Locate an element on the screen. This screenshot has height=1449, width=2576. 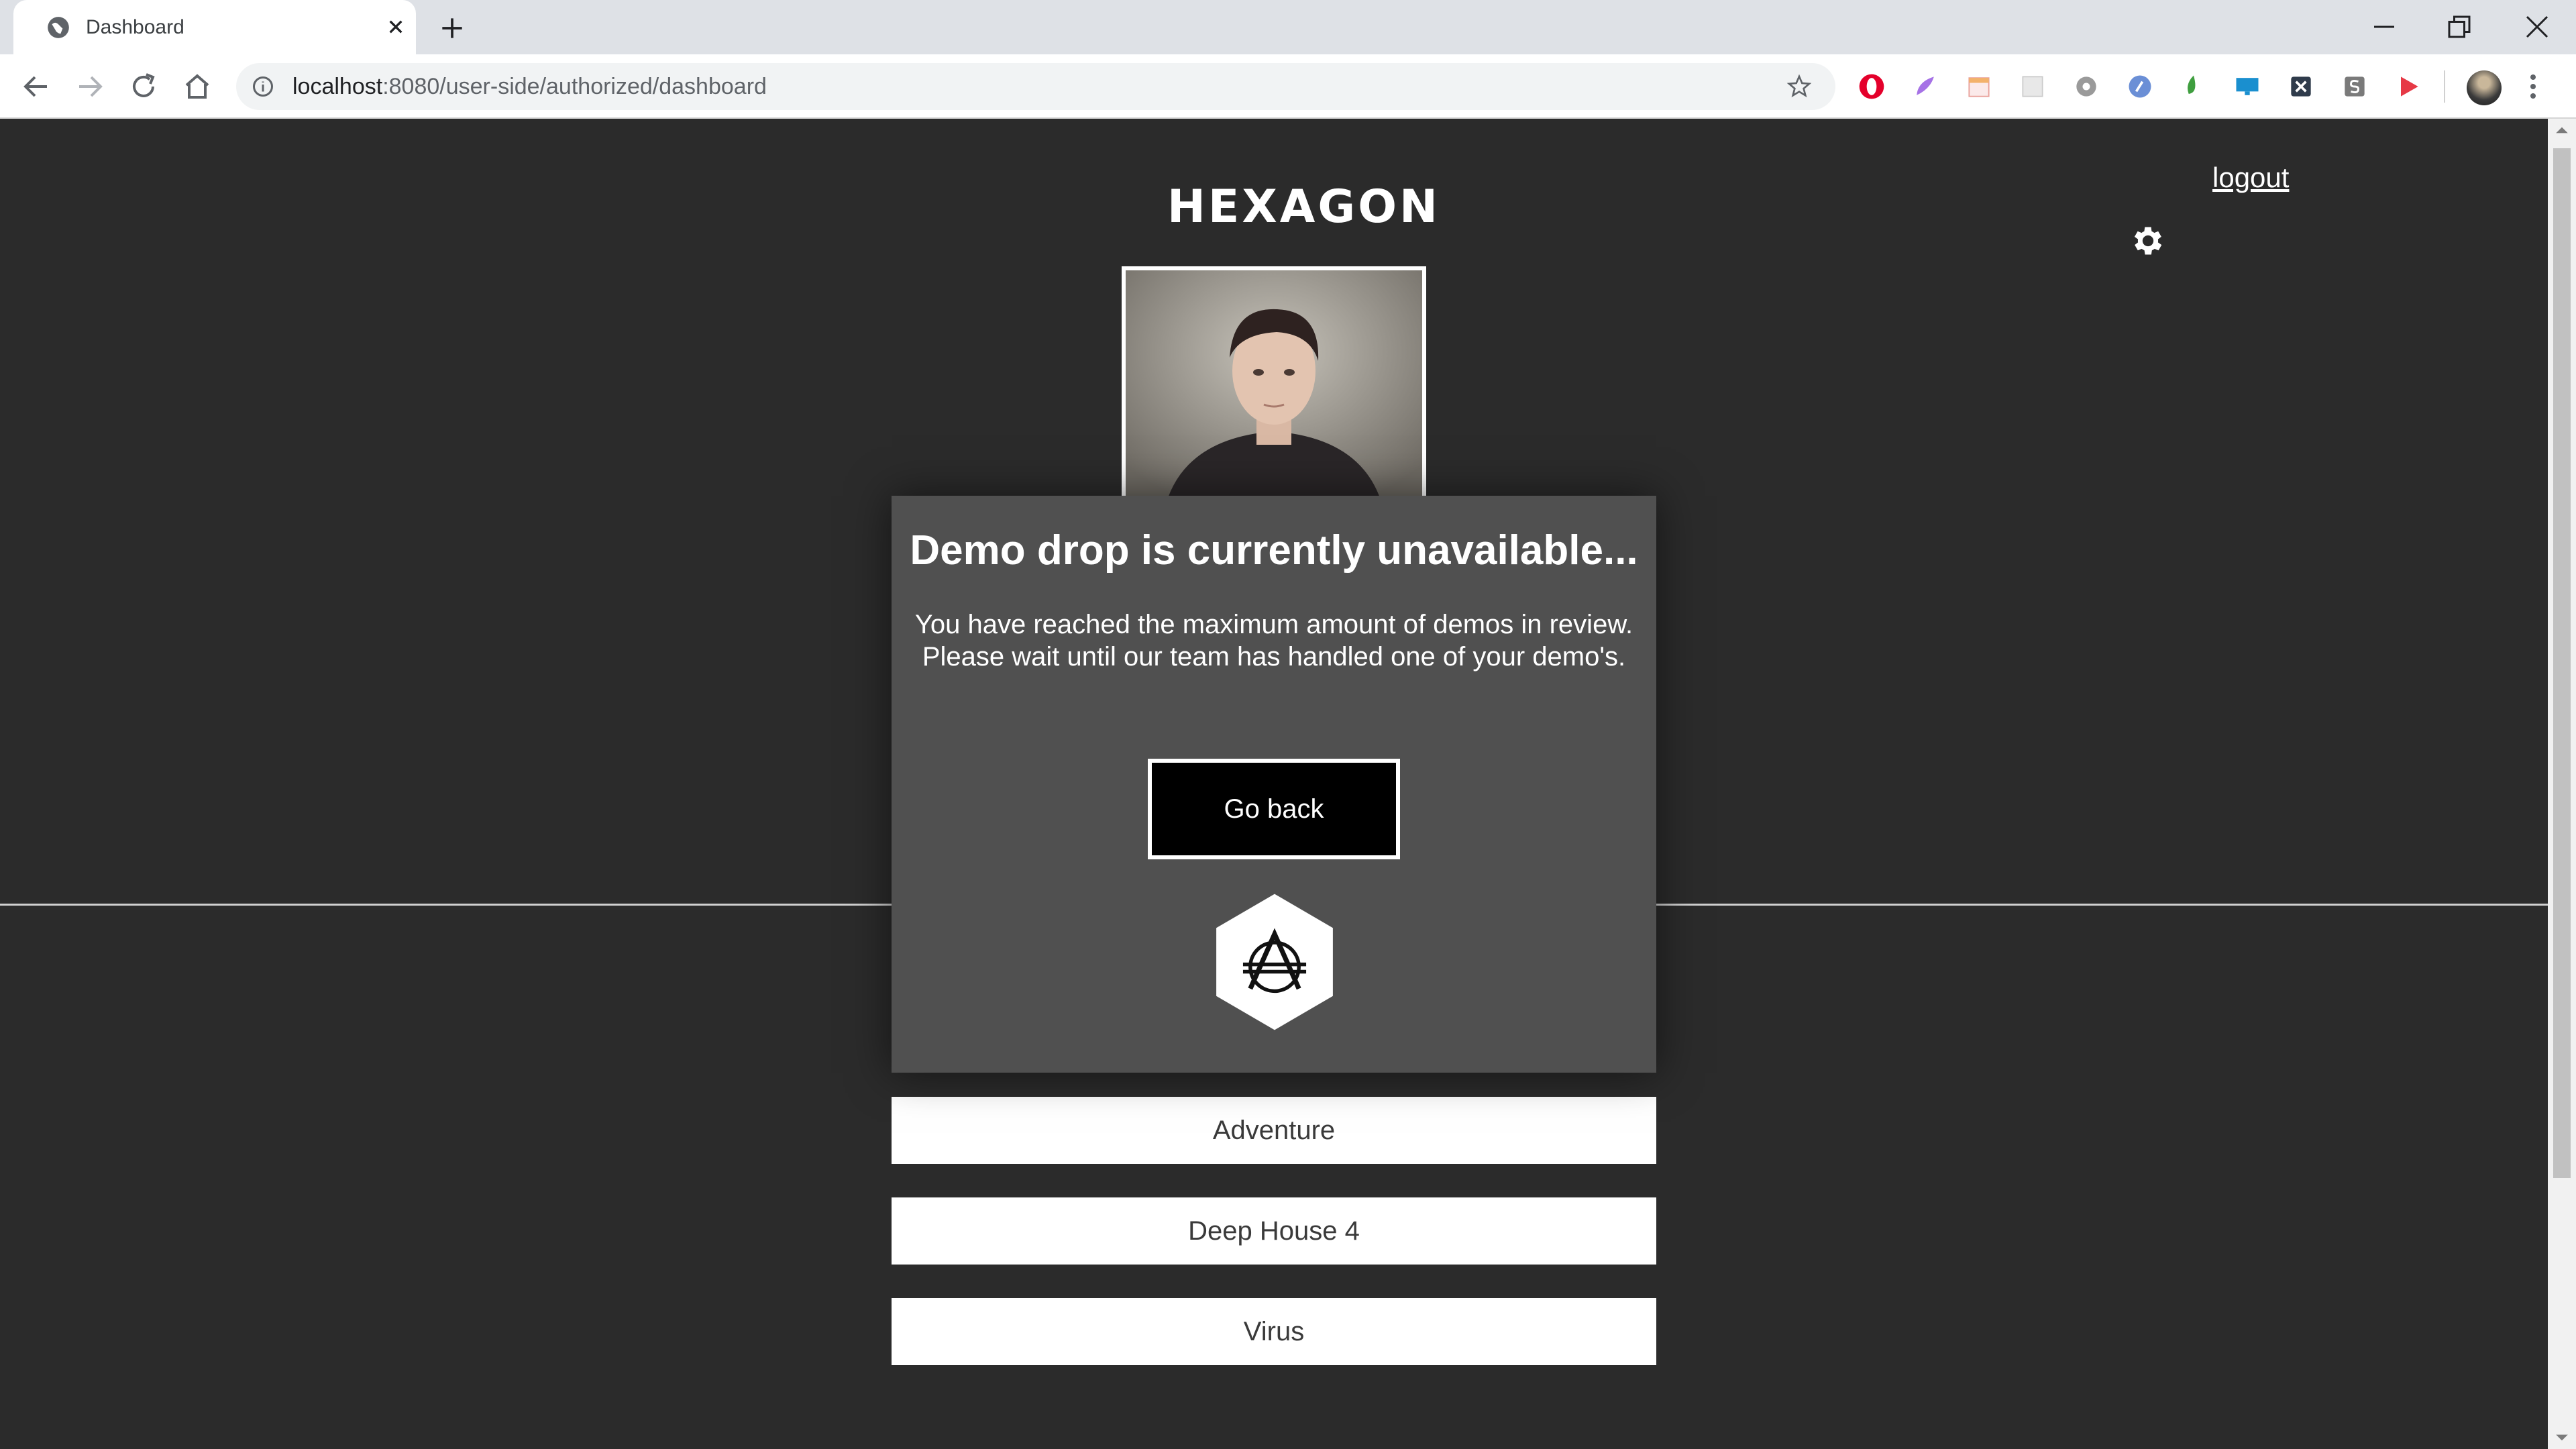
hexagon-logo: HEXAGON is located at coordinates (1303, 206).